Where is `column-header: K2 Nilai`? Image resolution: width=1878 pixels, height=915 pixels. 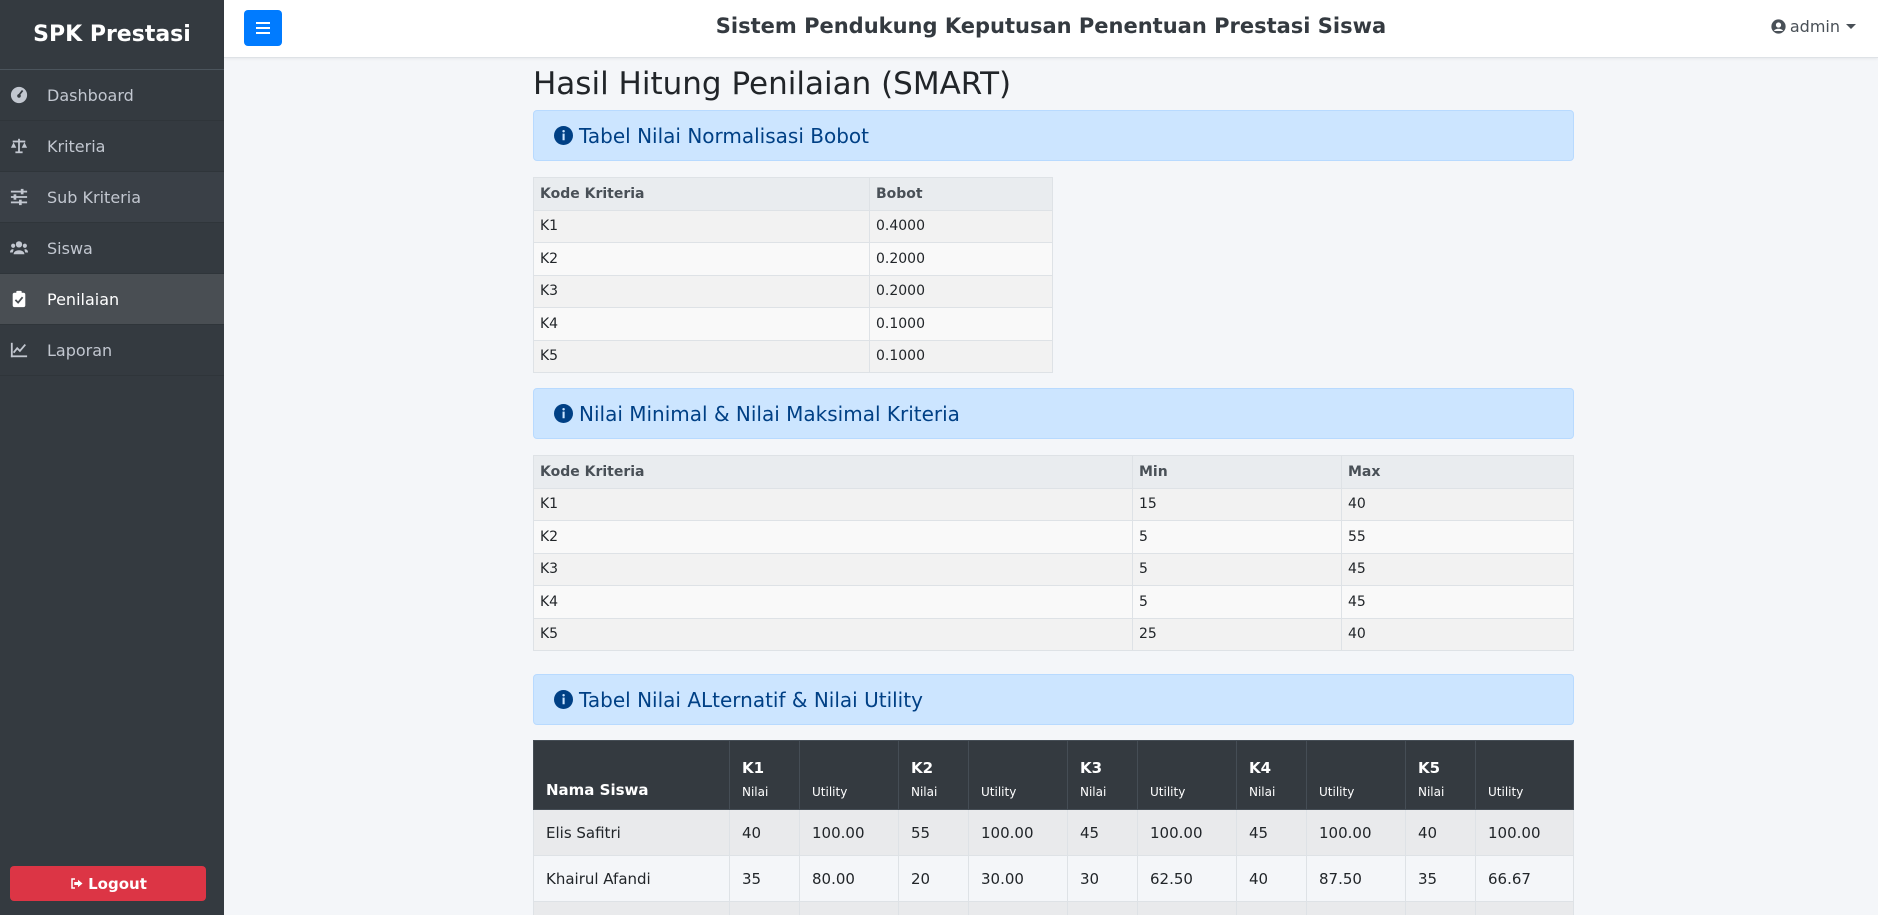
column-header: K2 Nilai is located at coordinates (933, 775).